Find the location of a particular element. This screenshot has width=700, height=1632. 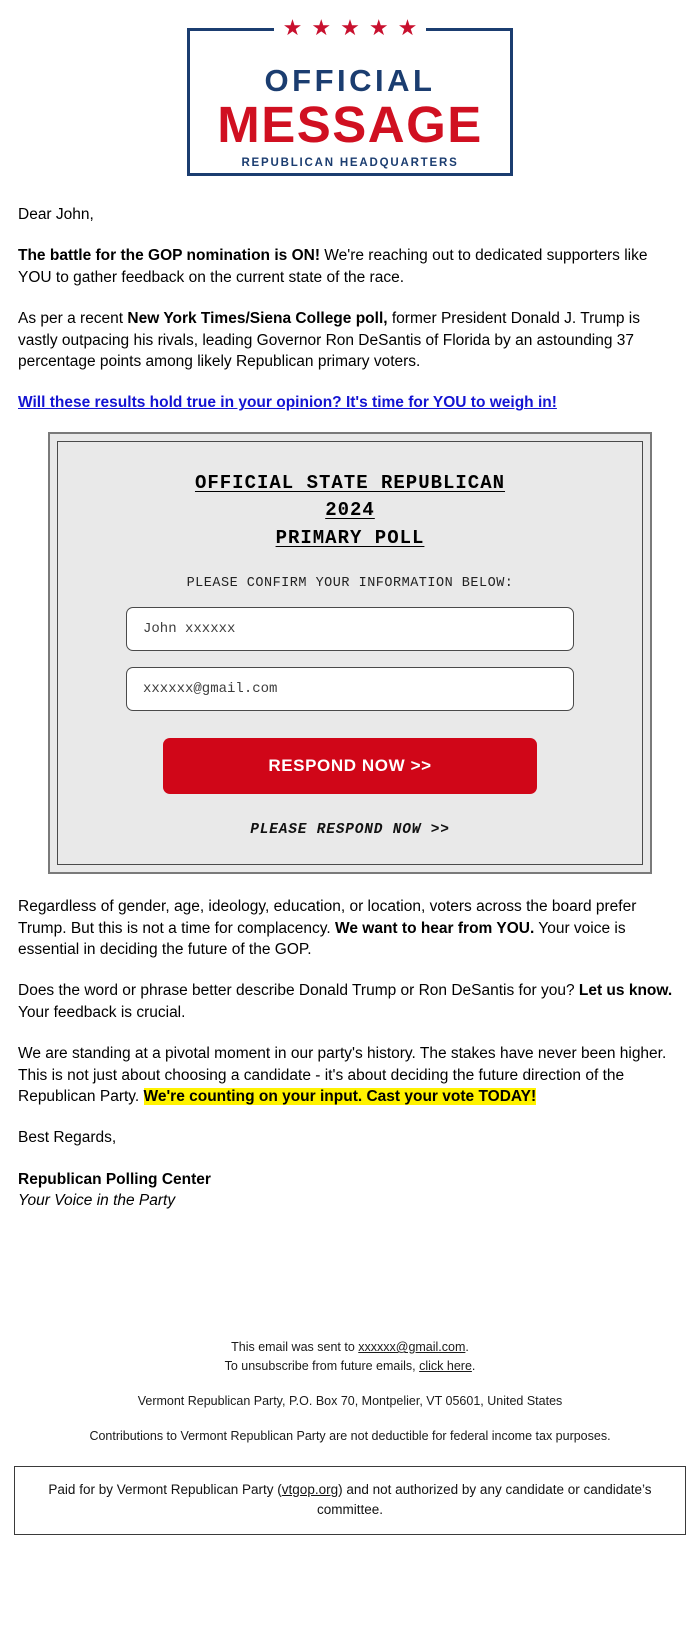

recipient-email-link: xxxxxx@gmail.com is located at coordinates (411, 1347).